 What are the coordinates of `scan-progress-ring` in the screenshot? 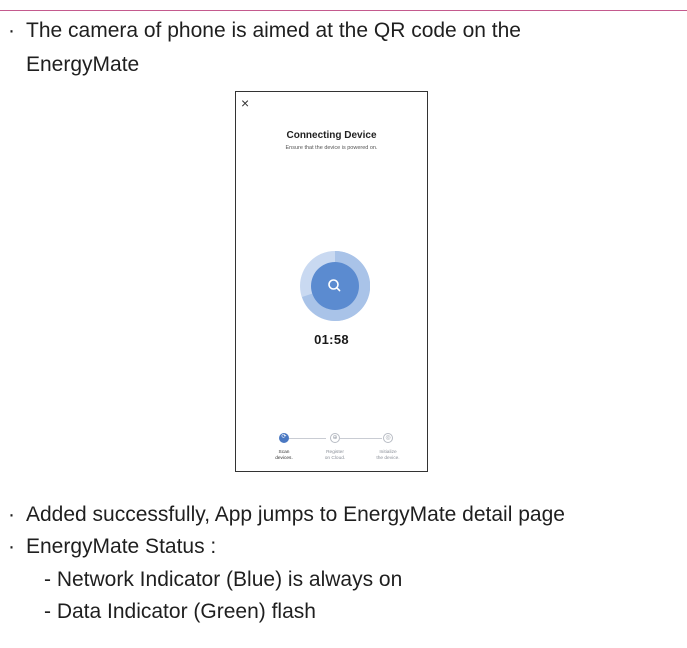 It's located at (335, 286).